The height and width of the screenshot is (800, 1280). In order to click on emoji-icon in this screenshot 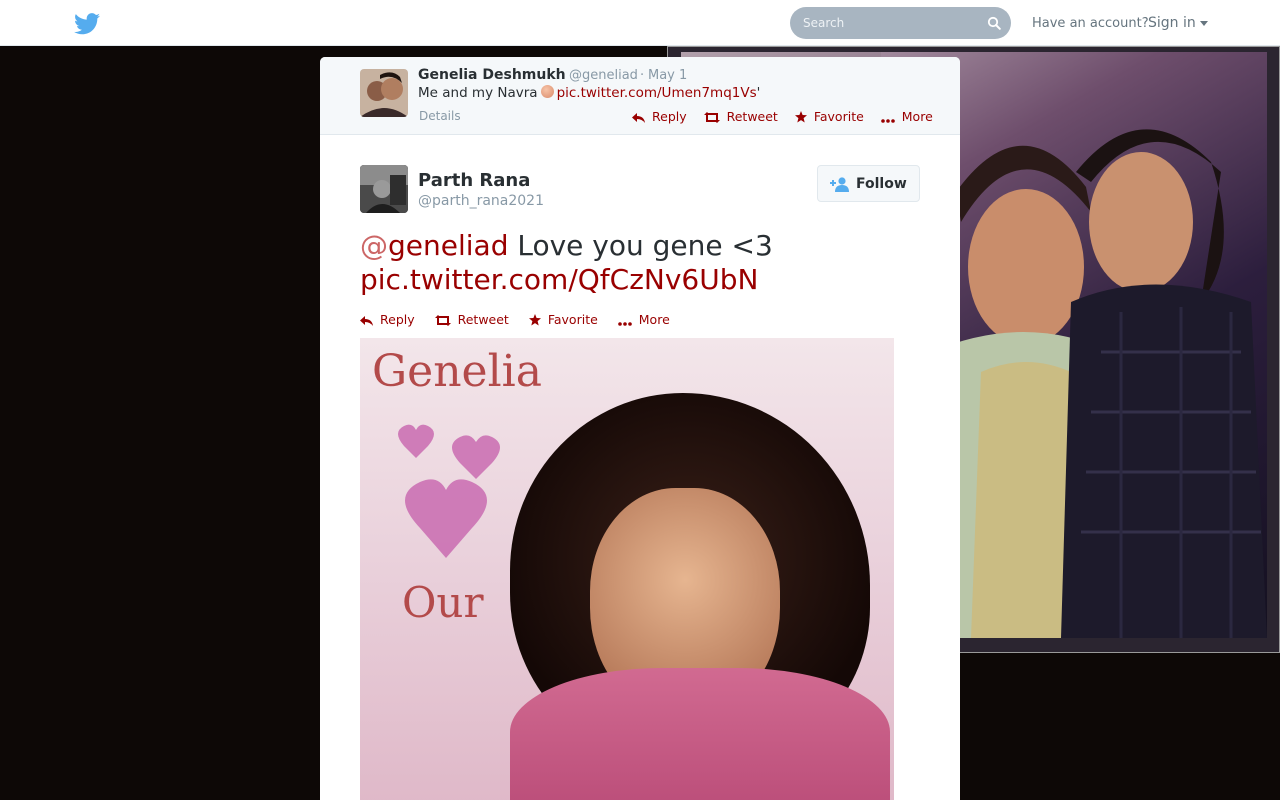, I will do `click(547, 91)`.